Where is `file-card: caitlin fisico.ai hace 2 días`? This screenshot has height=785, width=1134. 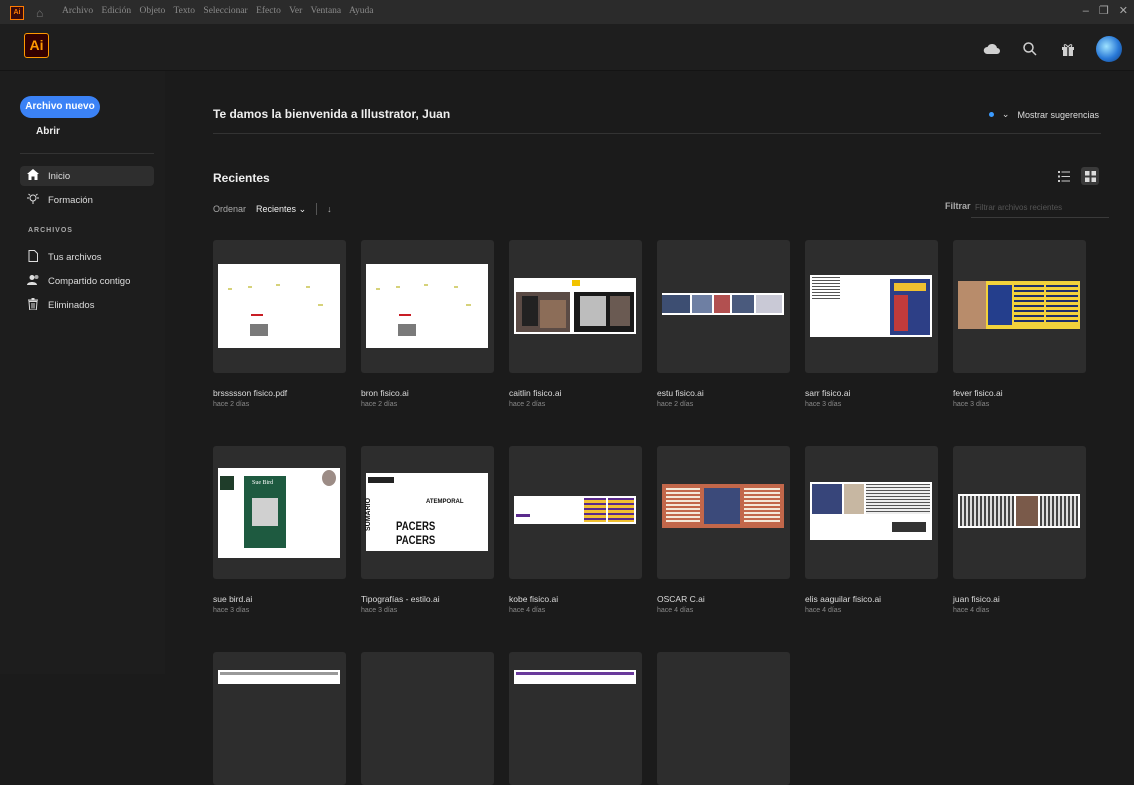 file-card: caitlin fisico.ai hace 2 días is located at coordinates (575, 324).